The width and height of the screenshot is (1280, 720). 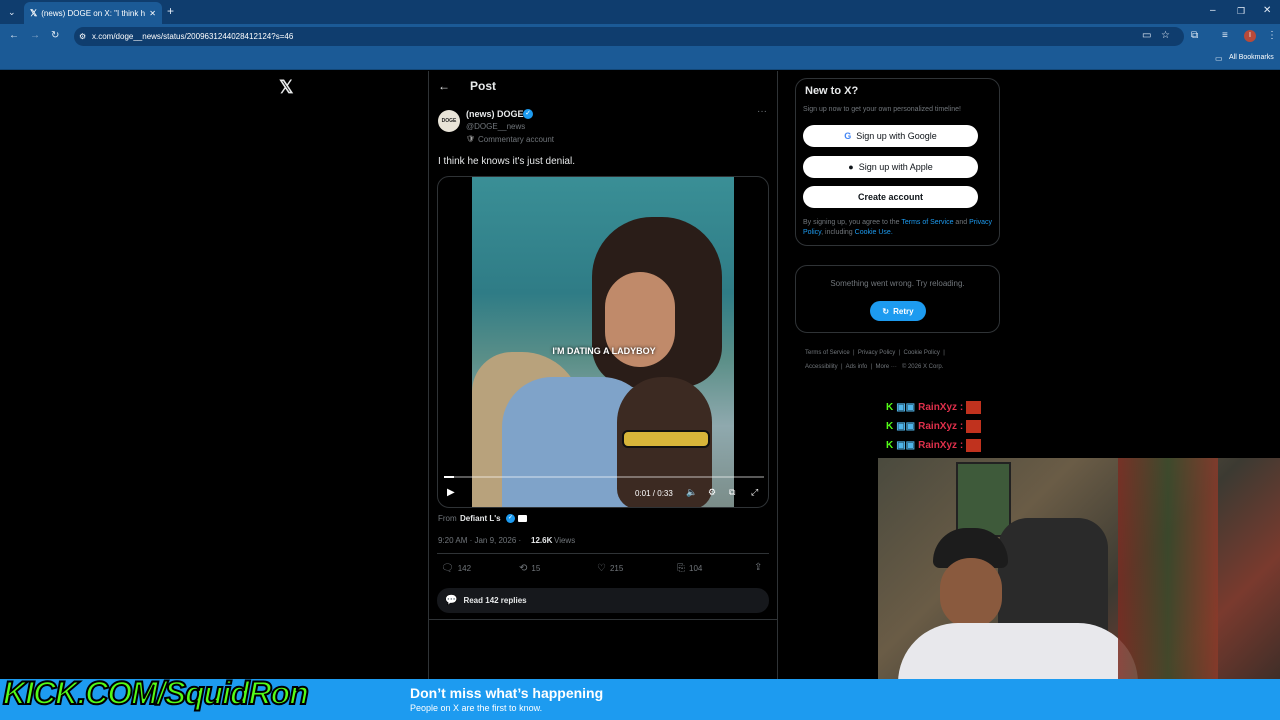 I want to click on error-text: Something went wrong. Try reloading., so click(x=897, y=283).